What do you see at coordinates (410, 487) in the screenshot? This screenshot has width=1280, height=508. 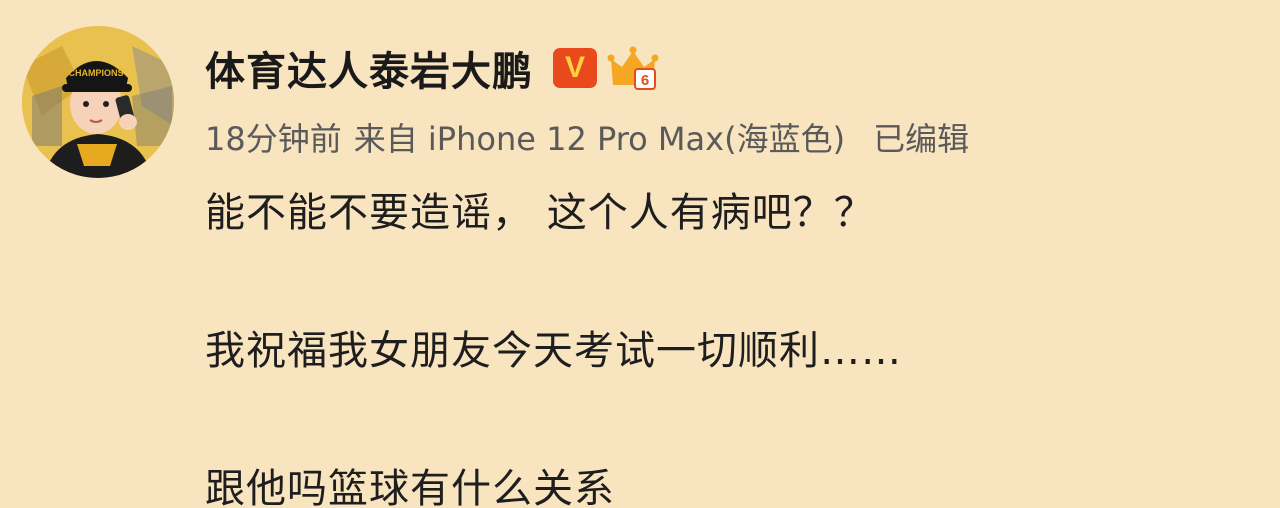 I see `post-text-line-3: 跟他吗篮球有什么关系` at bounding box center [410, 487].